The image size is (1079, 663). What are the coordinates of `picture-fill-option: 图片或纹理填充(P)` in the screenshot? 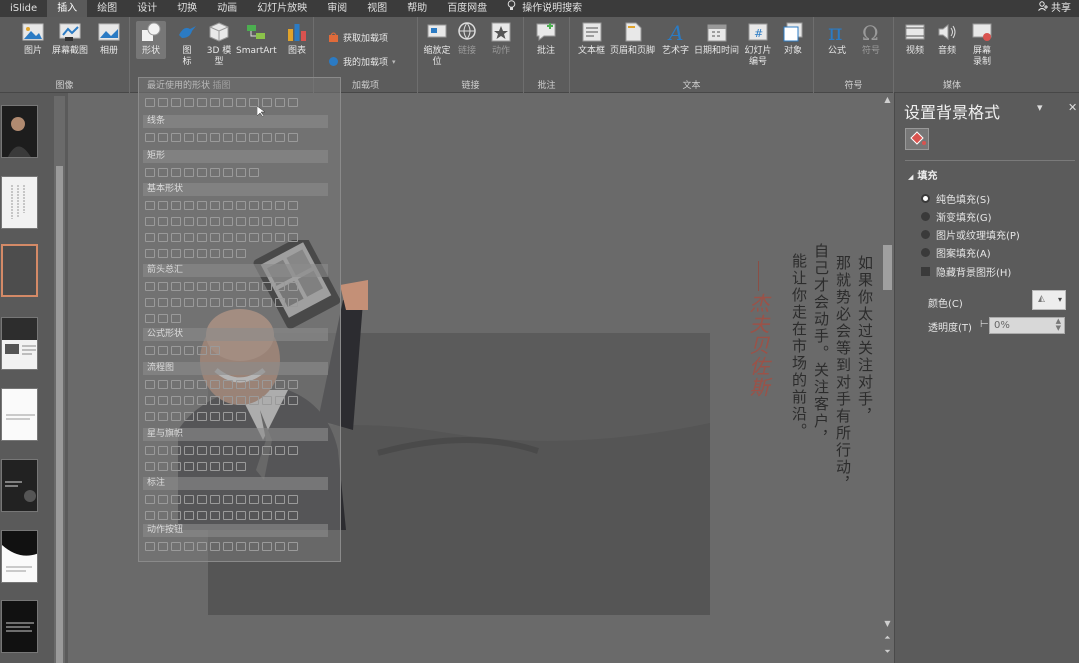 It's located at (970, 234).